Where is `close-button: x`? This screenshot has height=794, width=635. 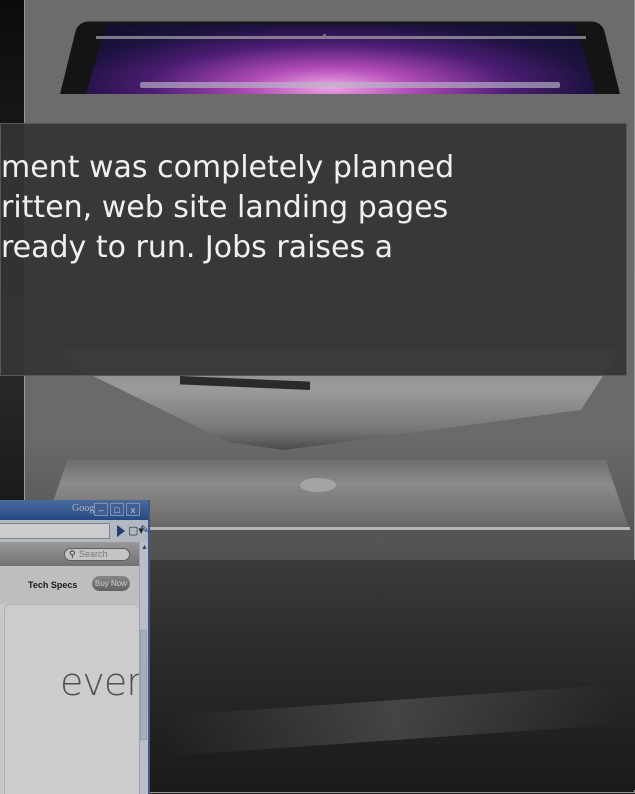
close-button: x is located at coordinates (133, 509).